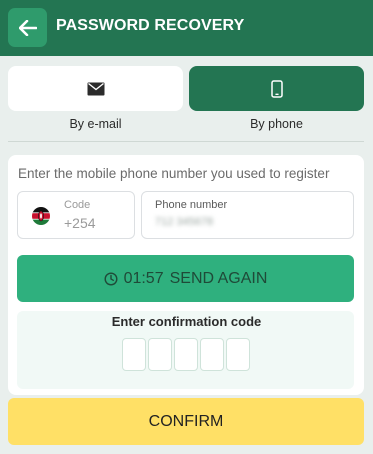  I want to click on send-again-timer: 01:57, so click(143, 278).